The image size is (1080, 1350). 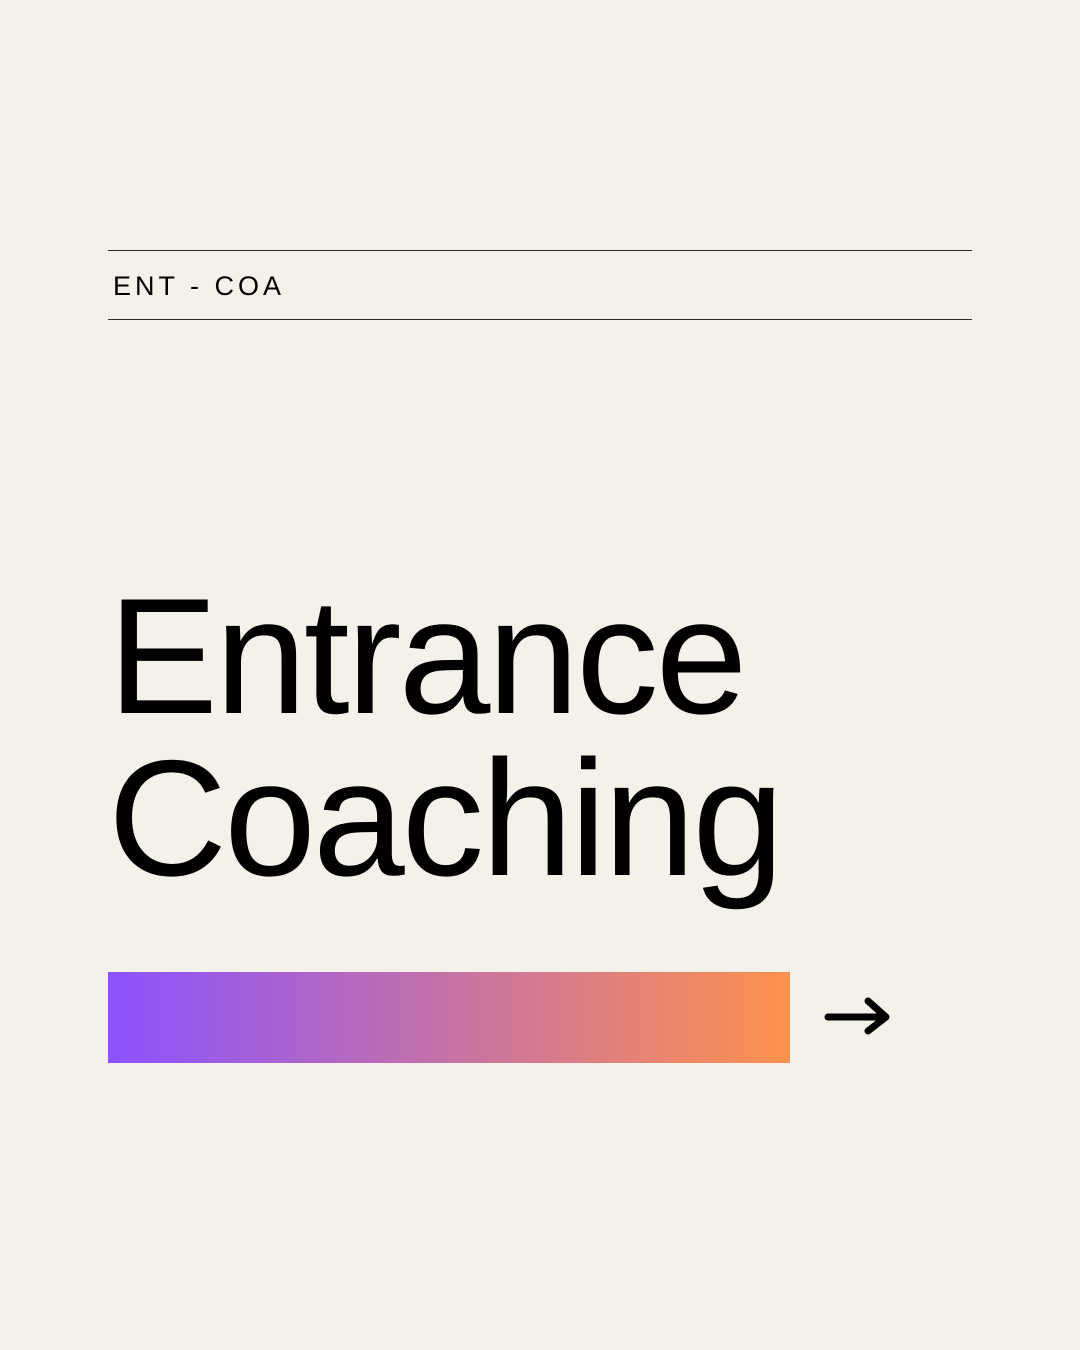 I want to click on top-divider, so click(x=540, y=250).